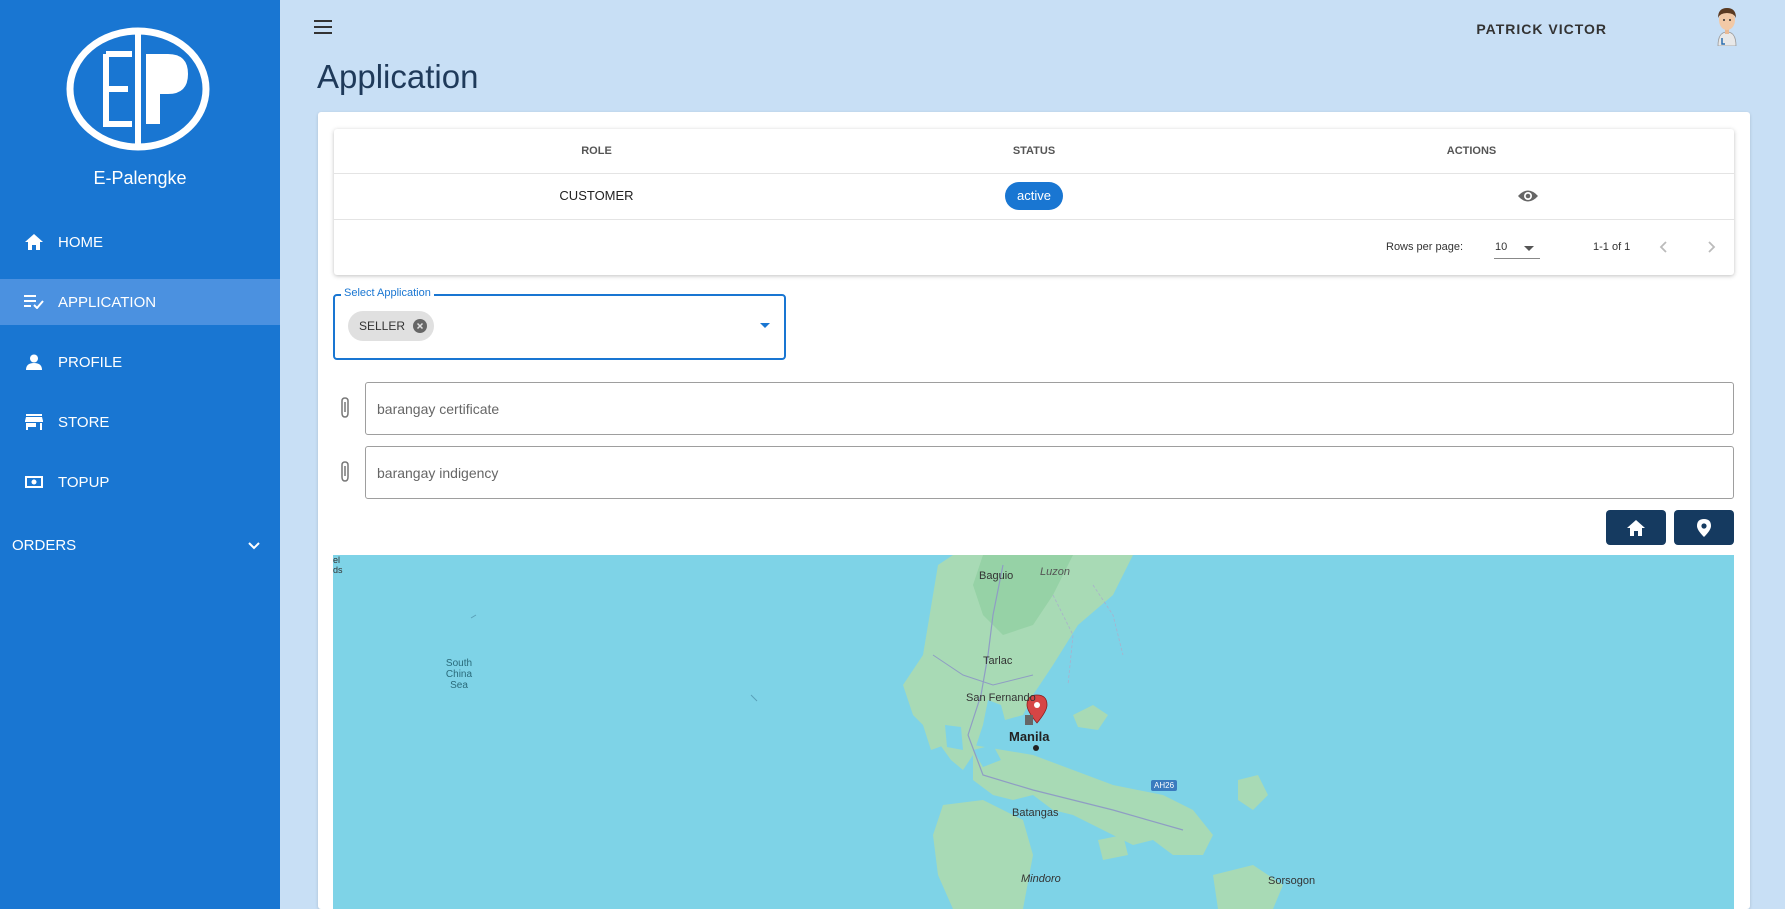 The image size is (1785, 909). What do you see at coordinates (596, 195) in the screenshot?
I see `cell-role: CUSTOMER` at bounding box center [596, 195].